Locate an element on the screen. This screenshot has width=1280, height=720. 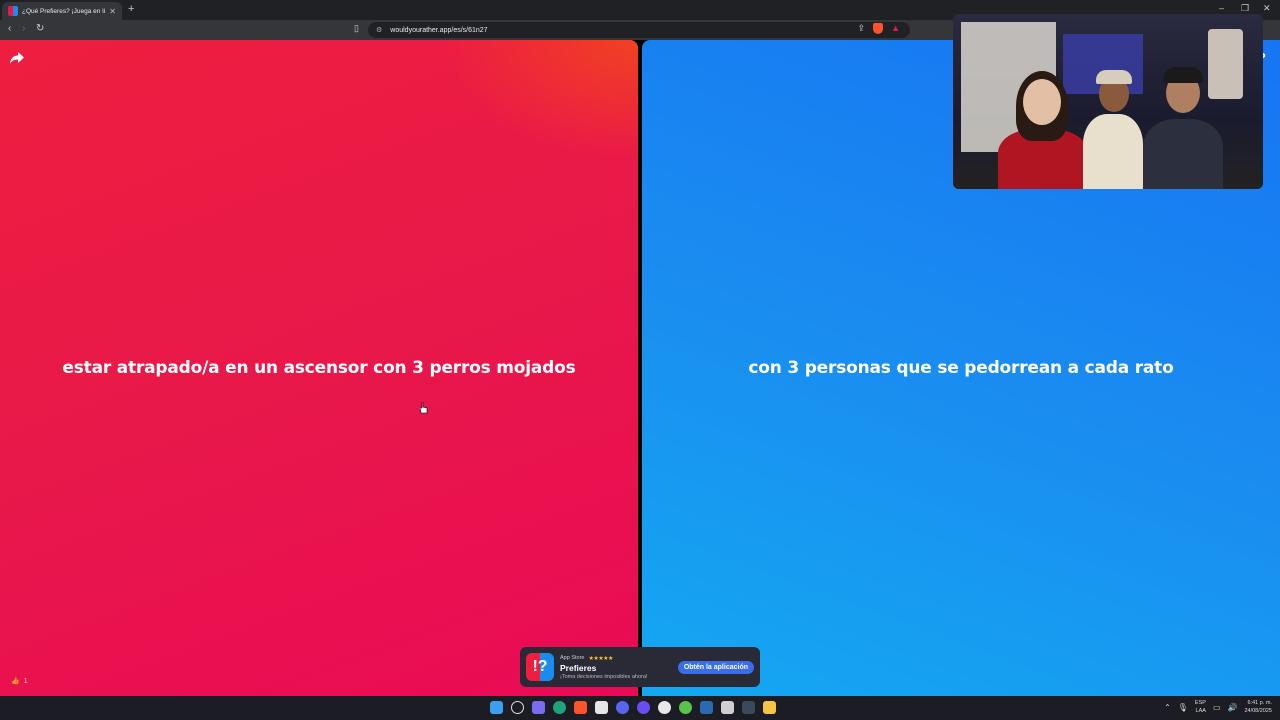
monitor-icon: ▭ is located at coordinates (1217, 707).